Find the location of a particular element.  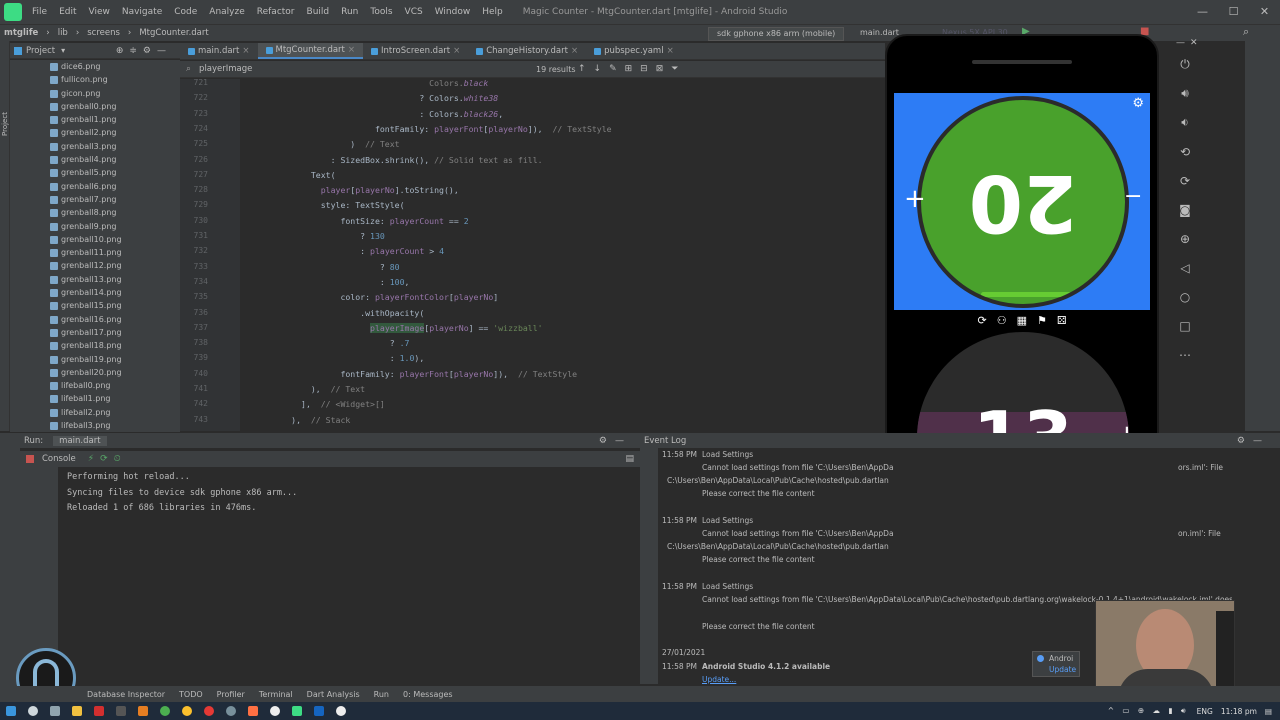

editor-tab: main.dart × is located at coordinates (219, 51).